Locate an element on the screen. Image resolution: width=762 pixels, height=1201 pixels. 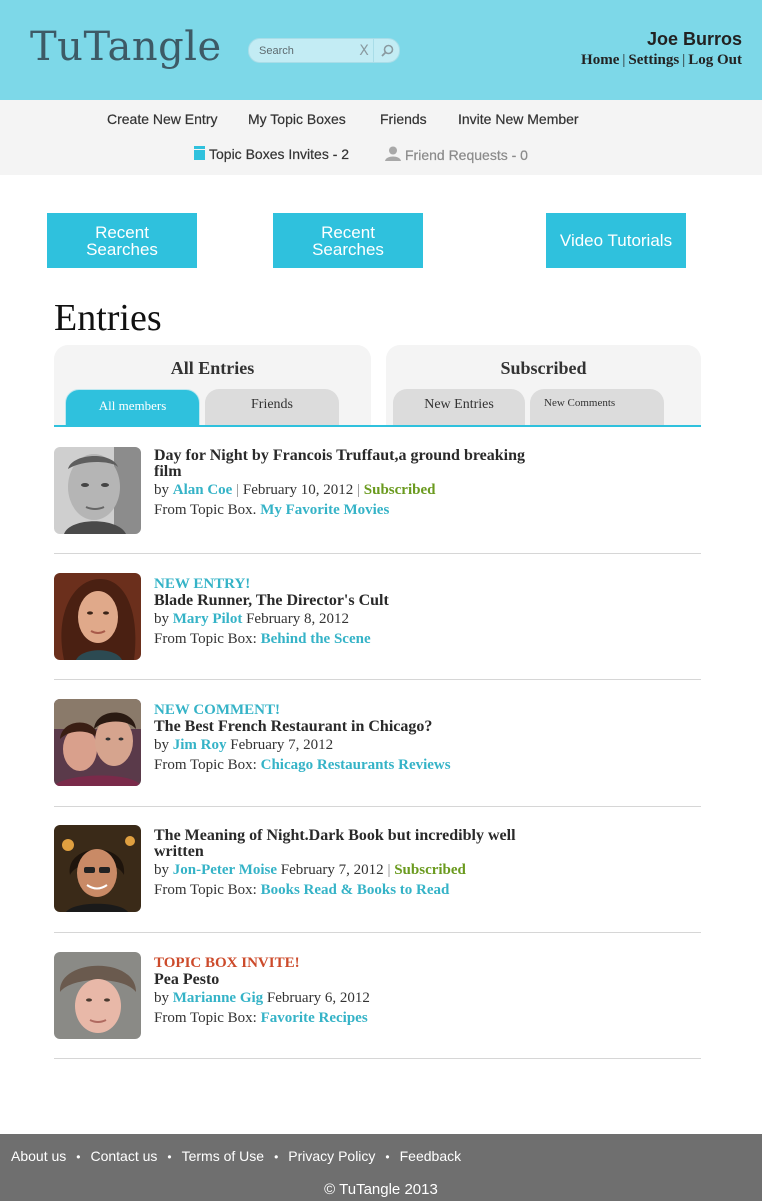
settings-link: Settings is located at coordinates (653, 60).